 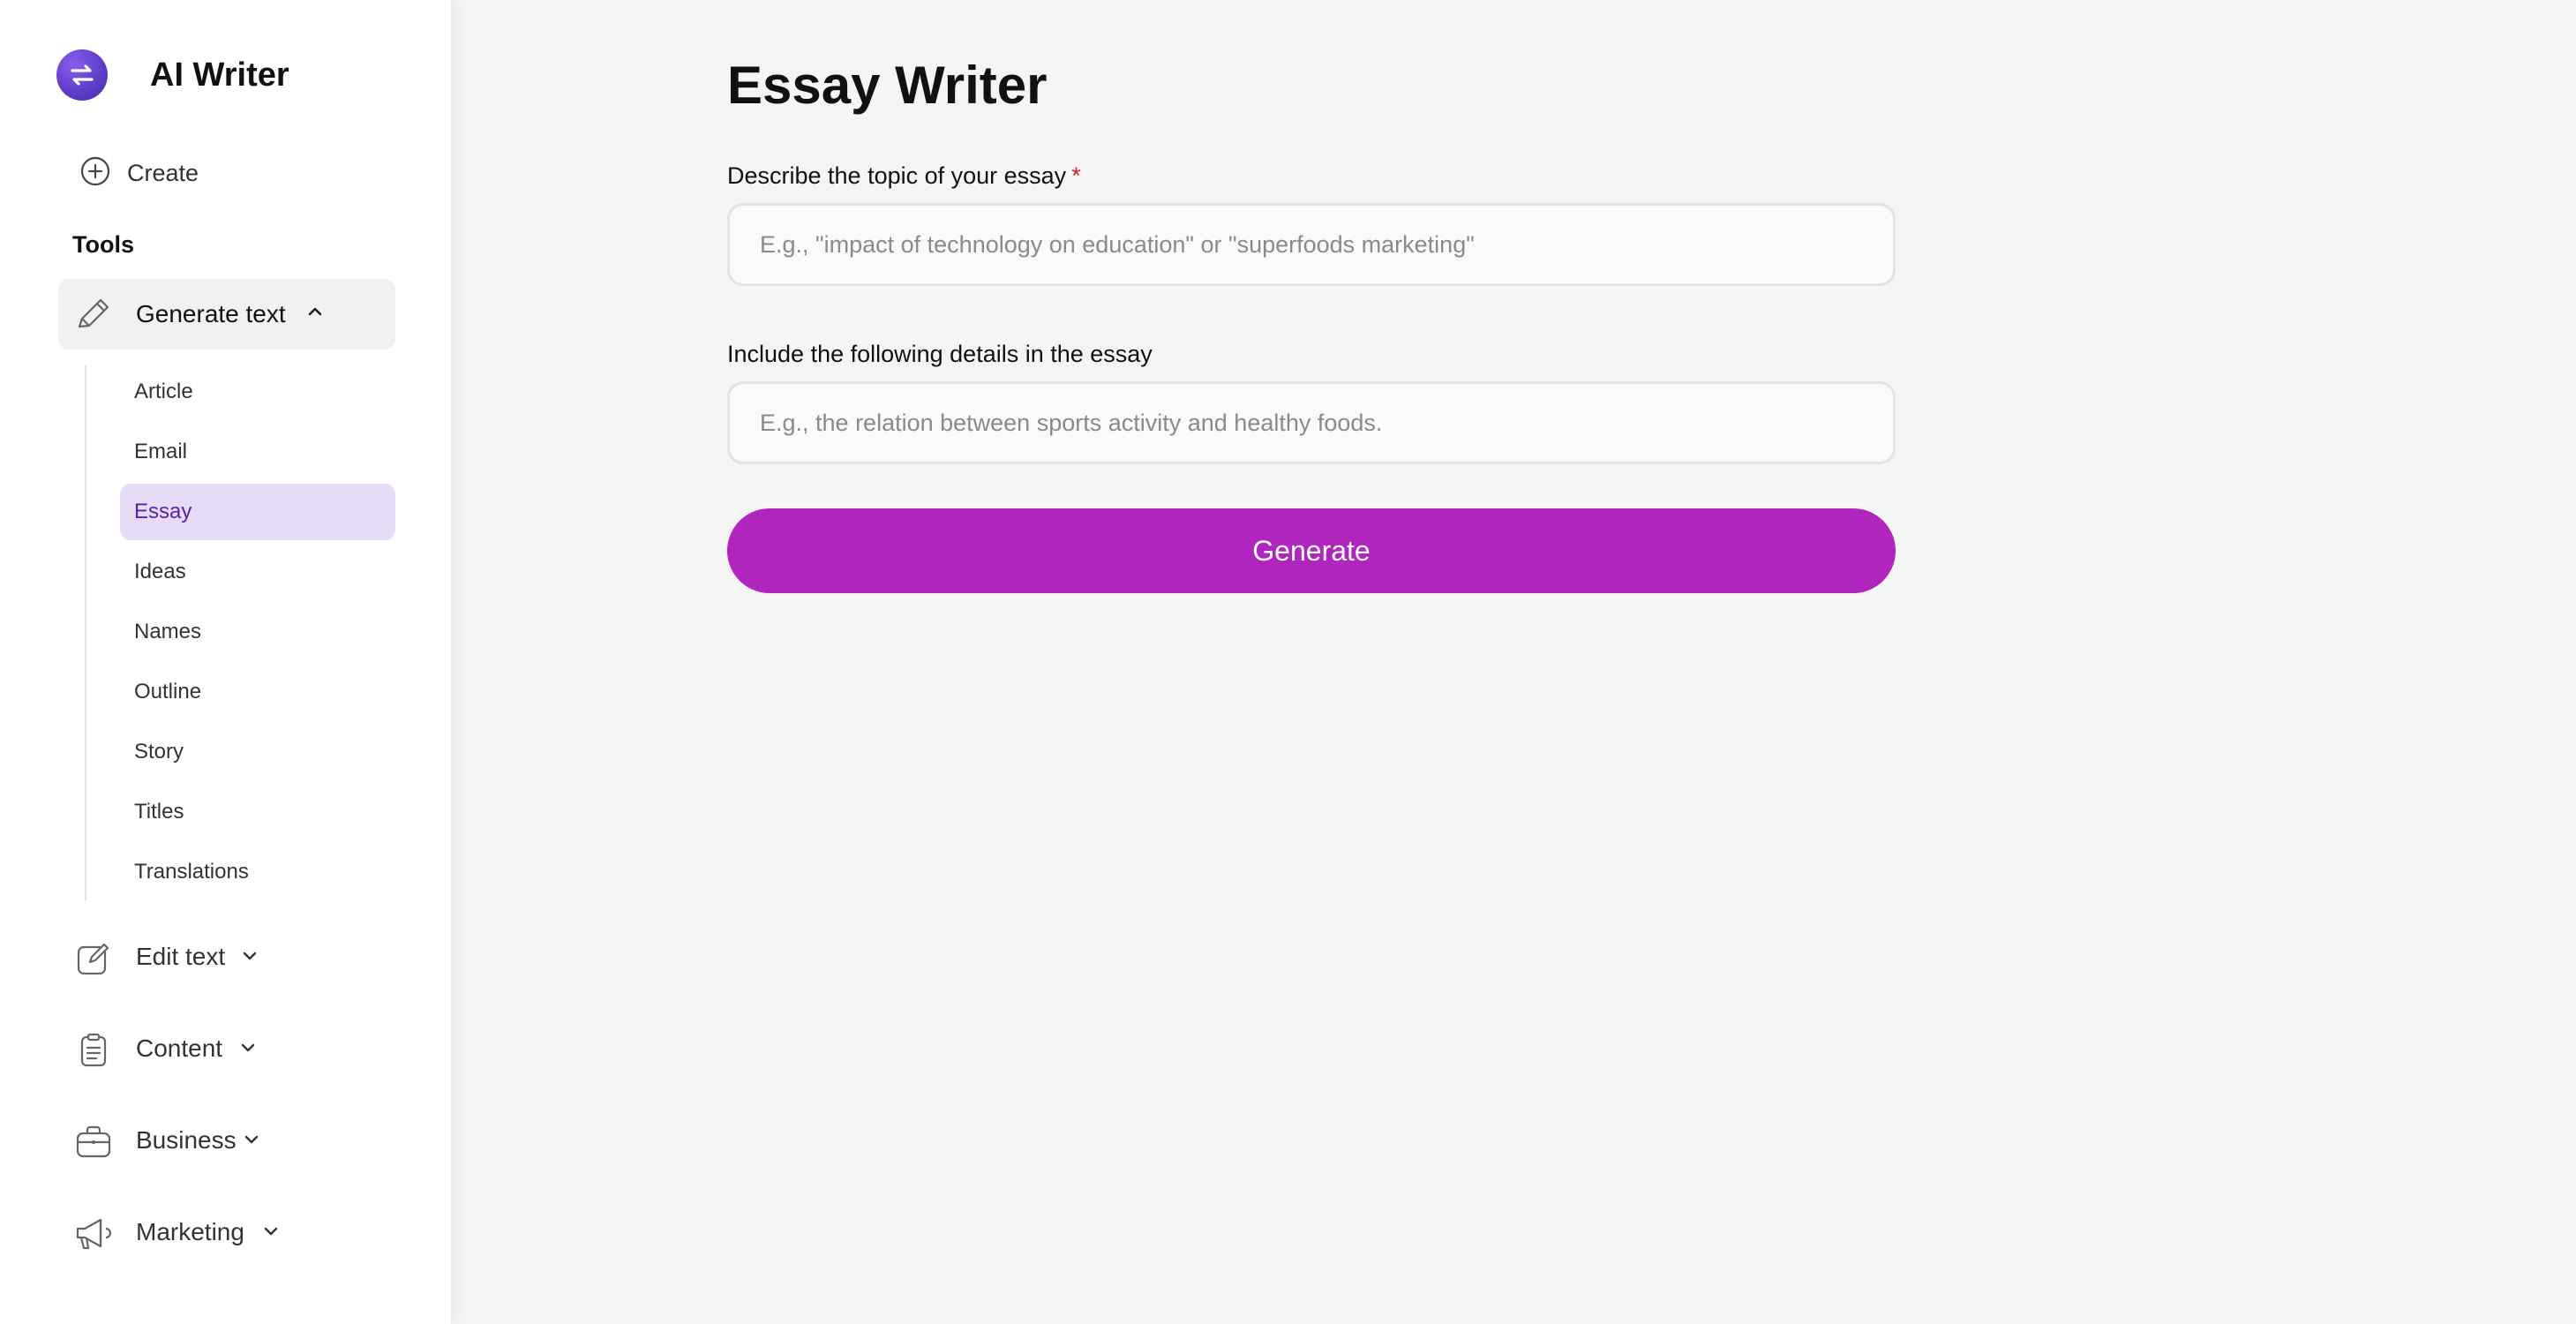 I want to click on sidebar-group-business: Business, so click(x=226, y=1140).